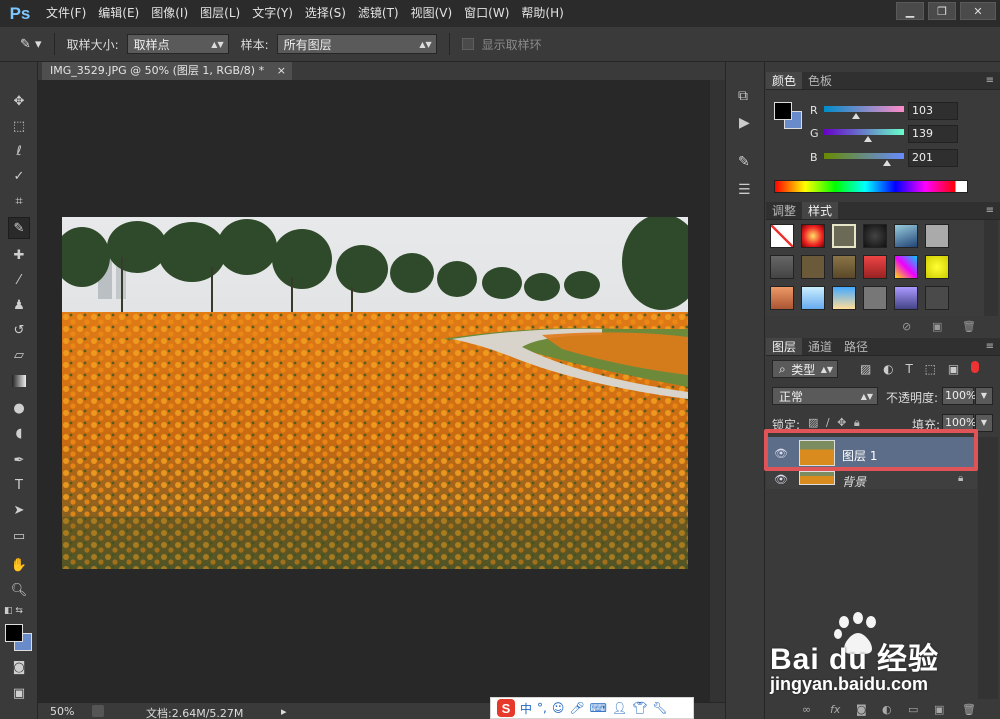  Describe the element at coordinates (19, 433) in the screenshot. I see `dodge-tool-icon: ◖` at that location.